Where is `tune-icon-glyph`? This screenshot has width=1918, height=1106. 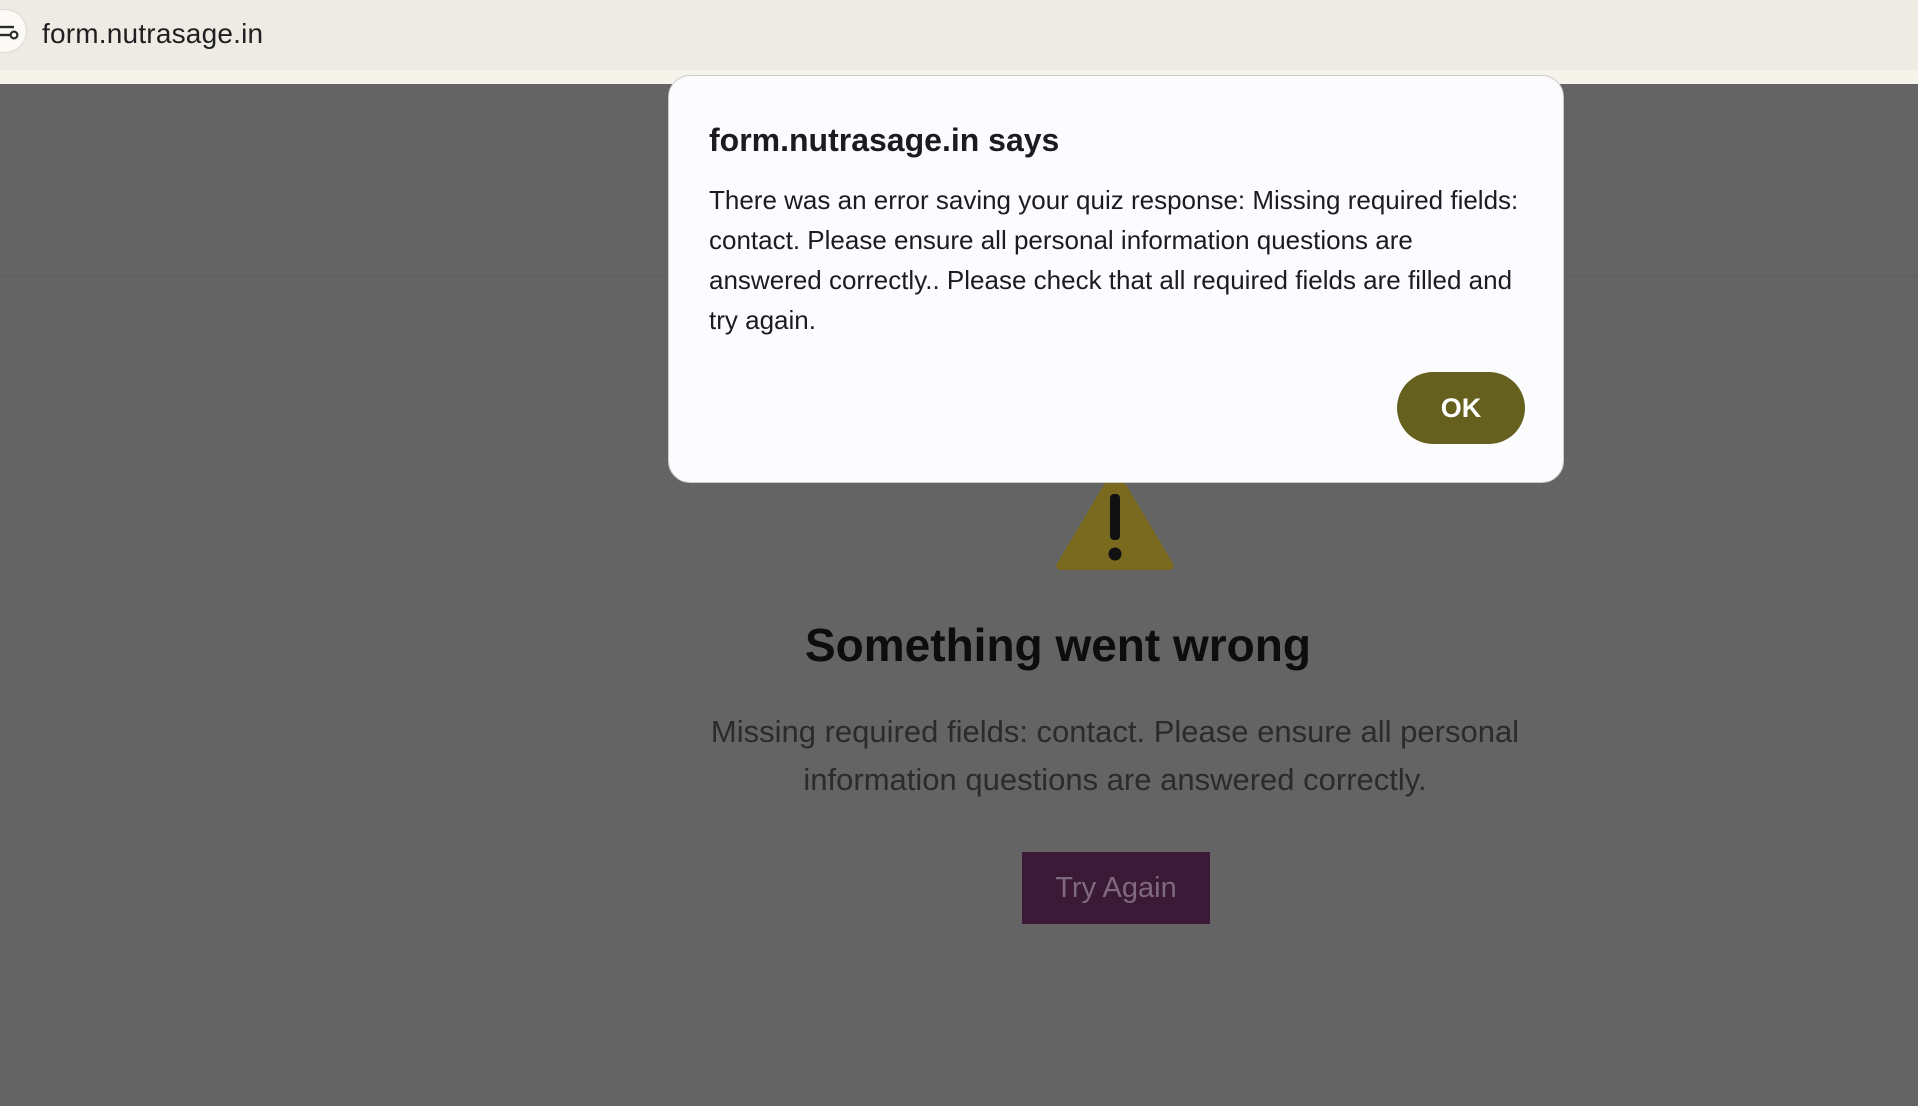 tune-icon-glyph is located at coordinates (9, 32).